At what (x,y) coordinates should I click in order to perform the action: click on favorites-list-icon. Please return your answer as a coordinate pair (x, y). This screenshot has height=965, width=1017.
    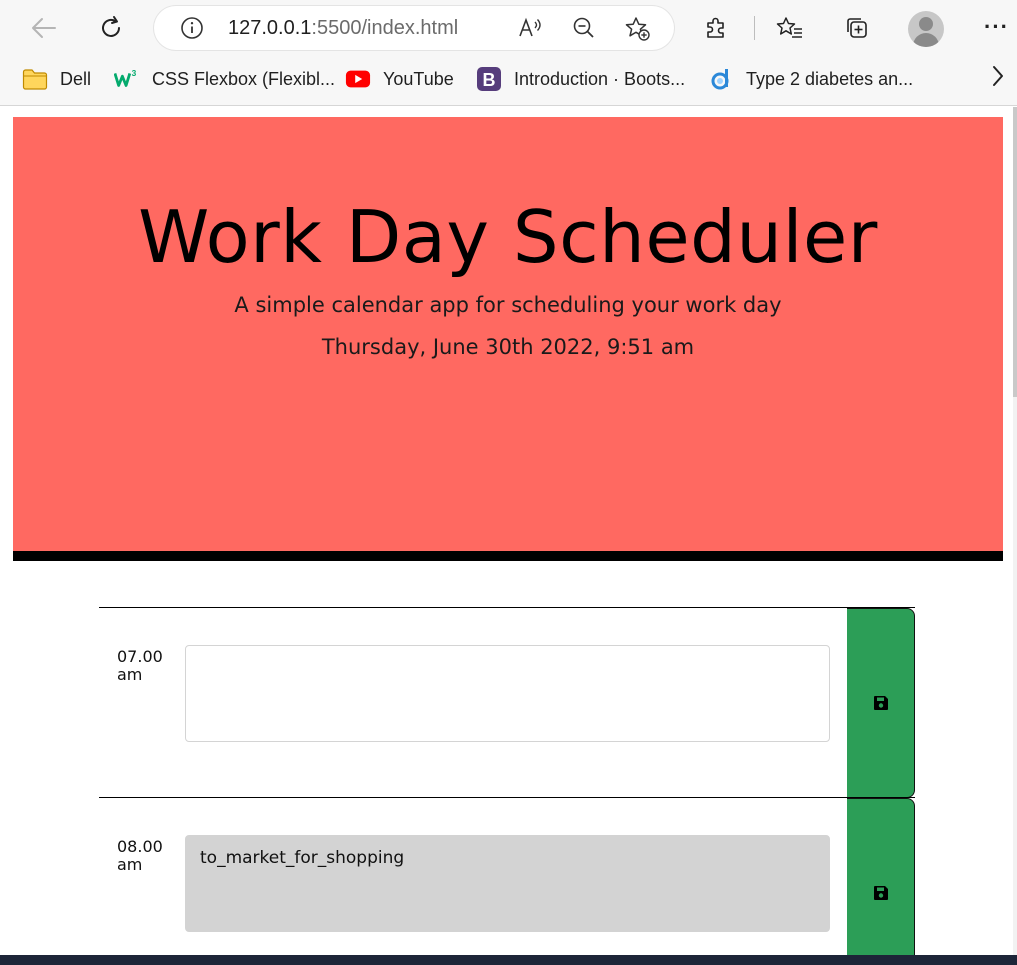
    Looking at the image, I should click on (789, 27).